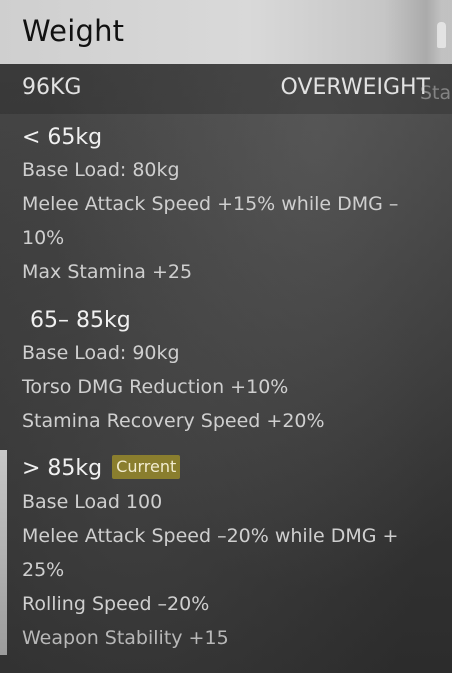 Image resolution: width=452 pixels, height=673 pixels. I want to click on current-badge: Current, so click(146, 467).